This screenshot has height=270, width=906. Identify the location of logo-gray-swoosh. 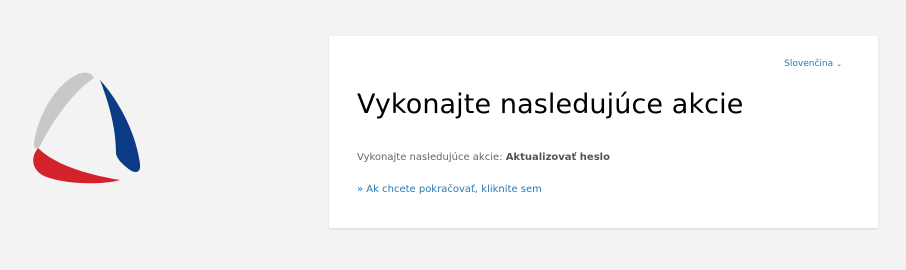
(63, 110).